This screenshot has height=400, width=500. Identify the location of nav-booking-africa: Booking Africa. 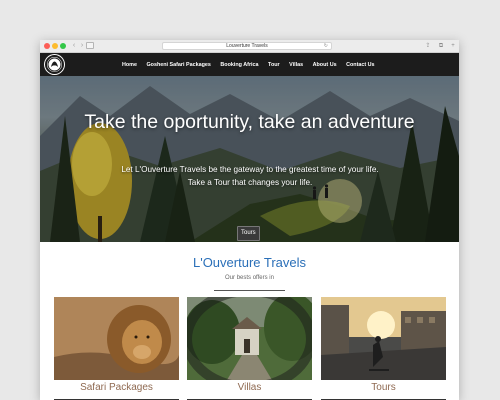
(239, 65).